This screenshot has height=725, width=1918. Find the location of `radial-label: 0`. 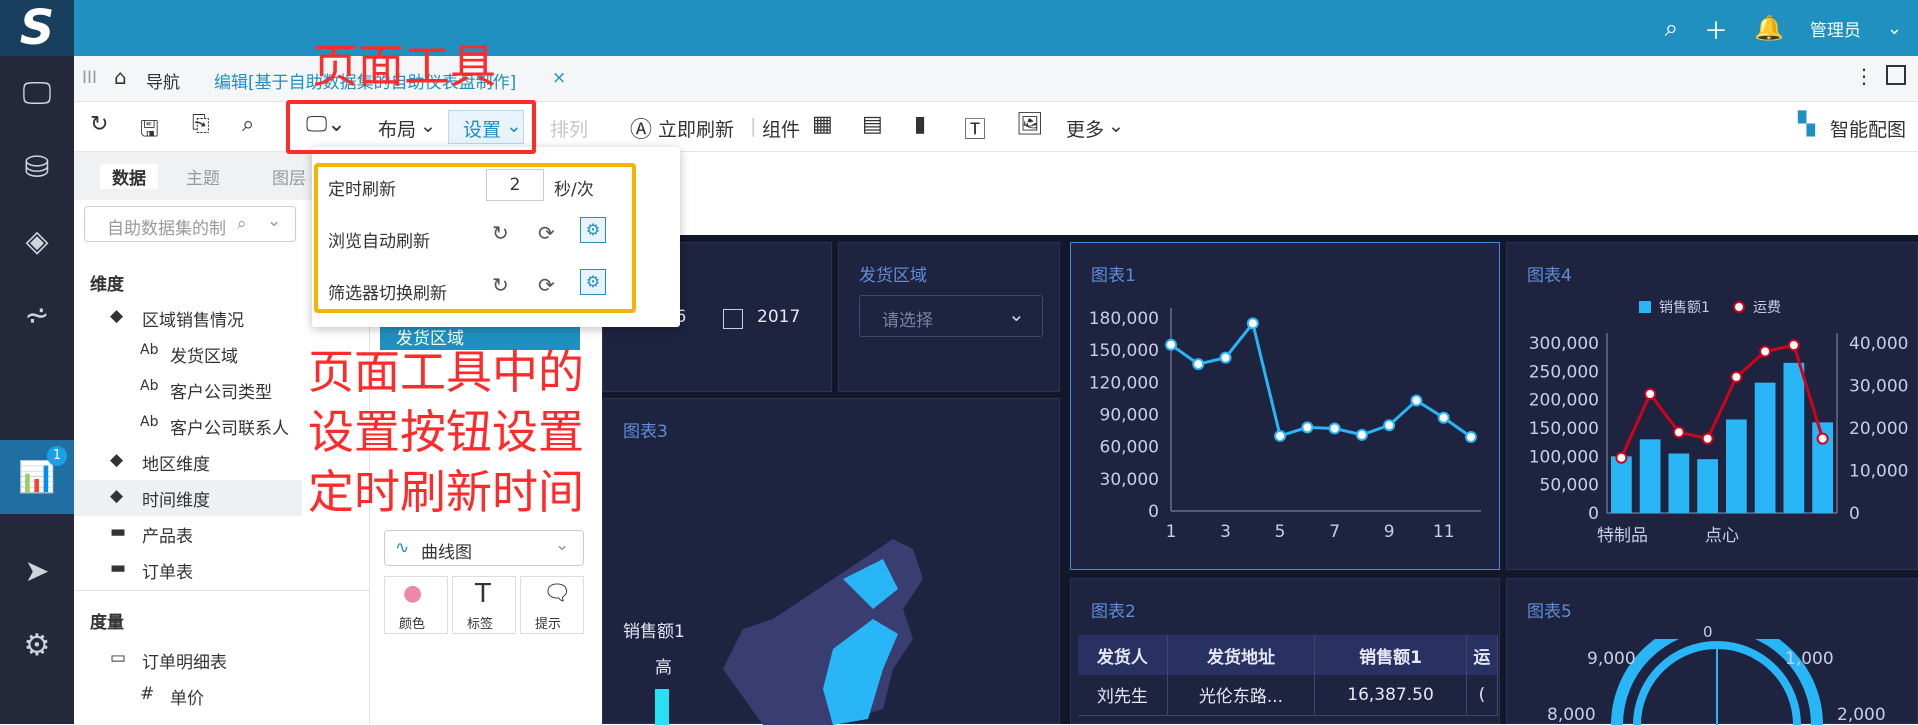

radial-label: 0 is located at coordinates (1708, 632).